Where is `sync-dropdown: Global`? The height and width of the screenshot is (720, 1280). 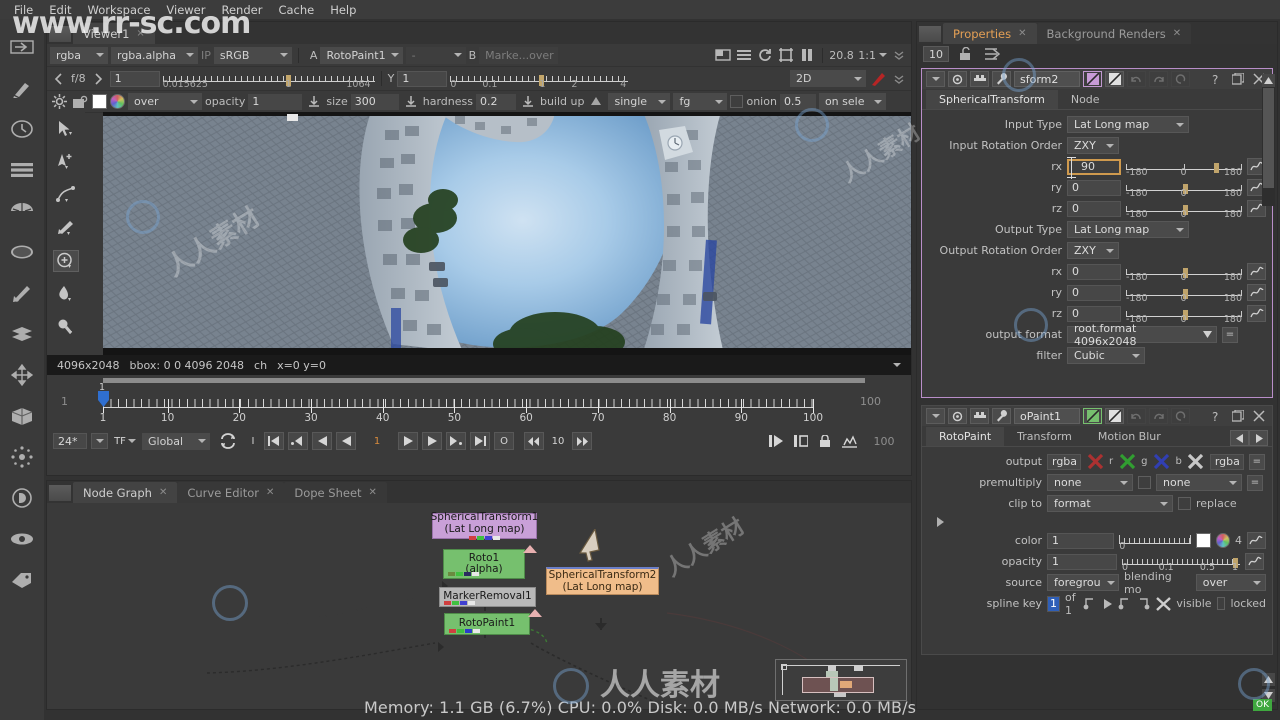 sync-dropdown: Global is located at coordinates (176, 441).